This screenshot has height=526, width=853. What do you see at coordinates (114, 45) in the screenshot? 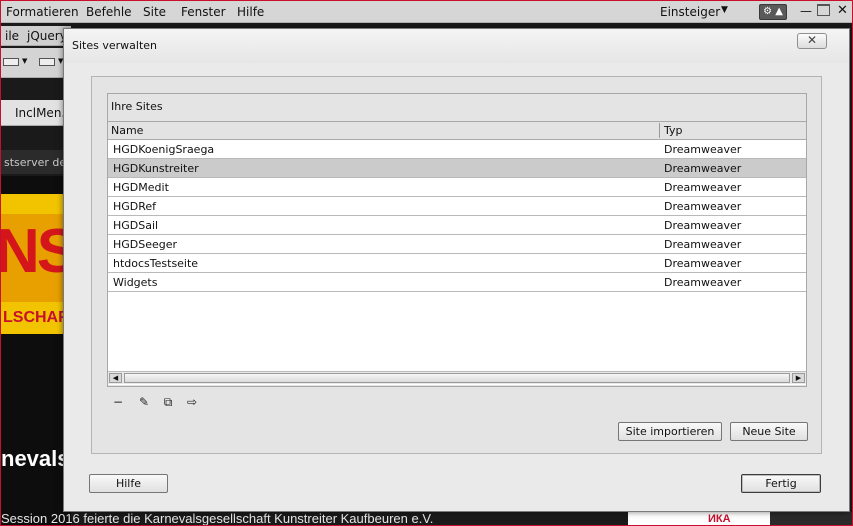
I see `dialog-title: Sites verwalten` at bounding box center [114, 45].